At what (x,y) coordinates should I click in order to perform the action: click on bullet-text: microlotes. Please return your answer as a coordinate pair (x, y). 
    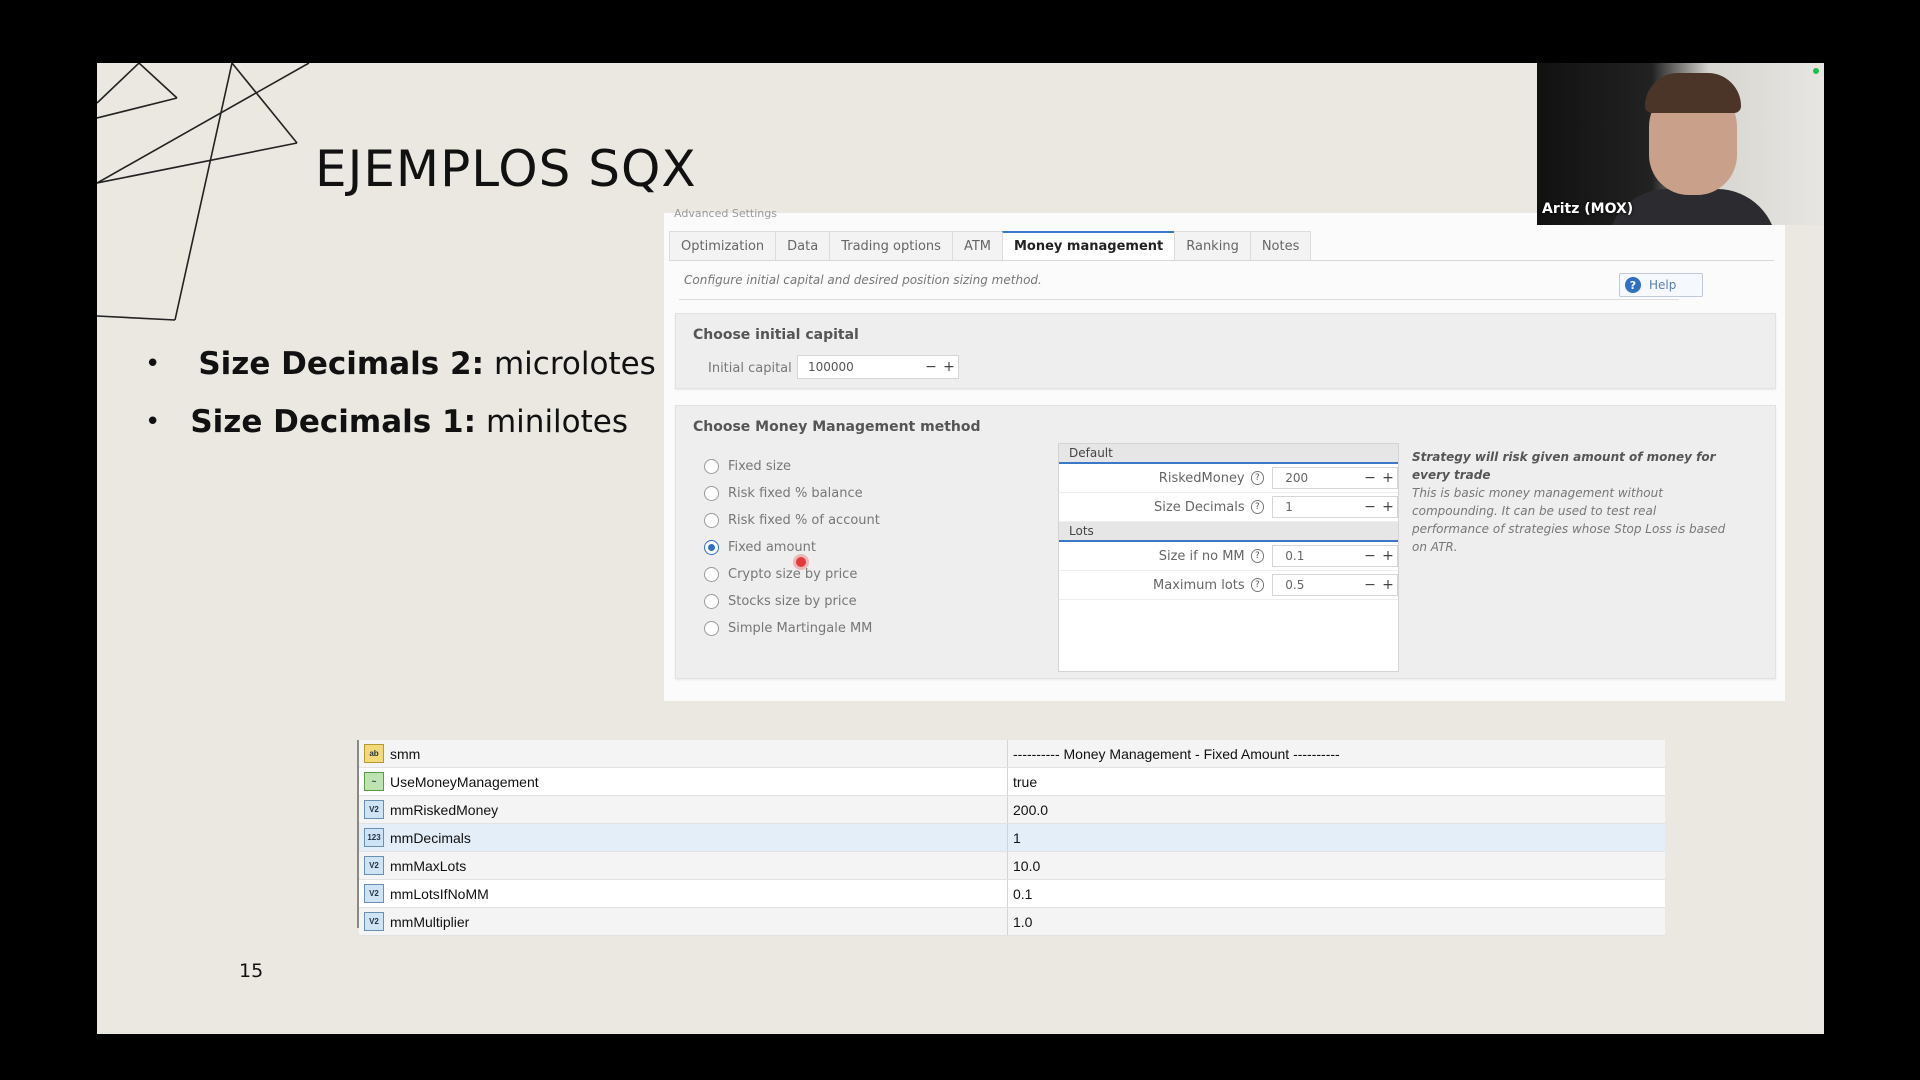
    Looking at the image, I should click on (574, 364).